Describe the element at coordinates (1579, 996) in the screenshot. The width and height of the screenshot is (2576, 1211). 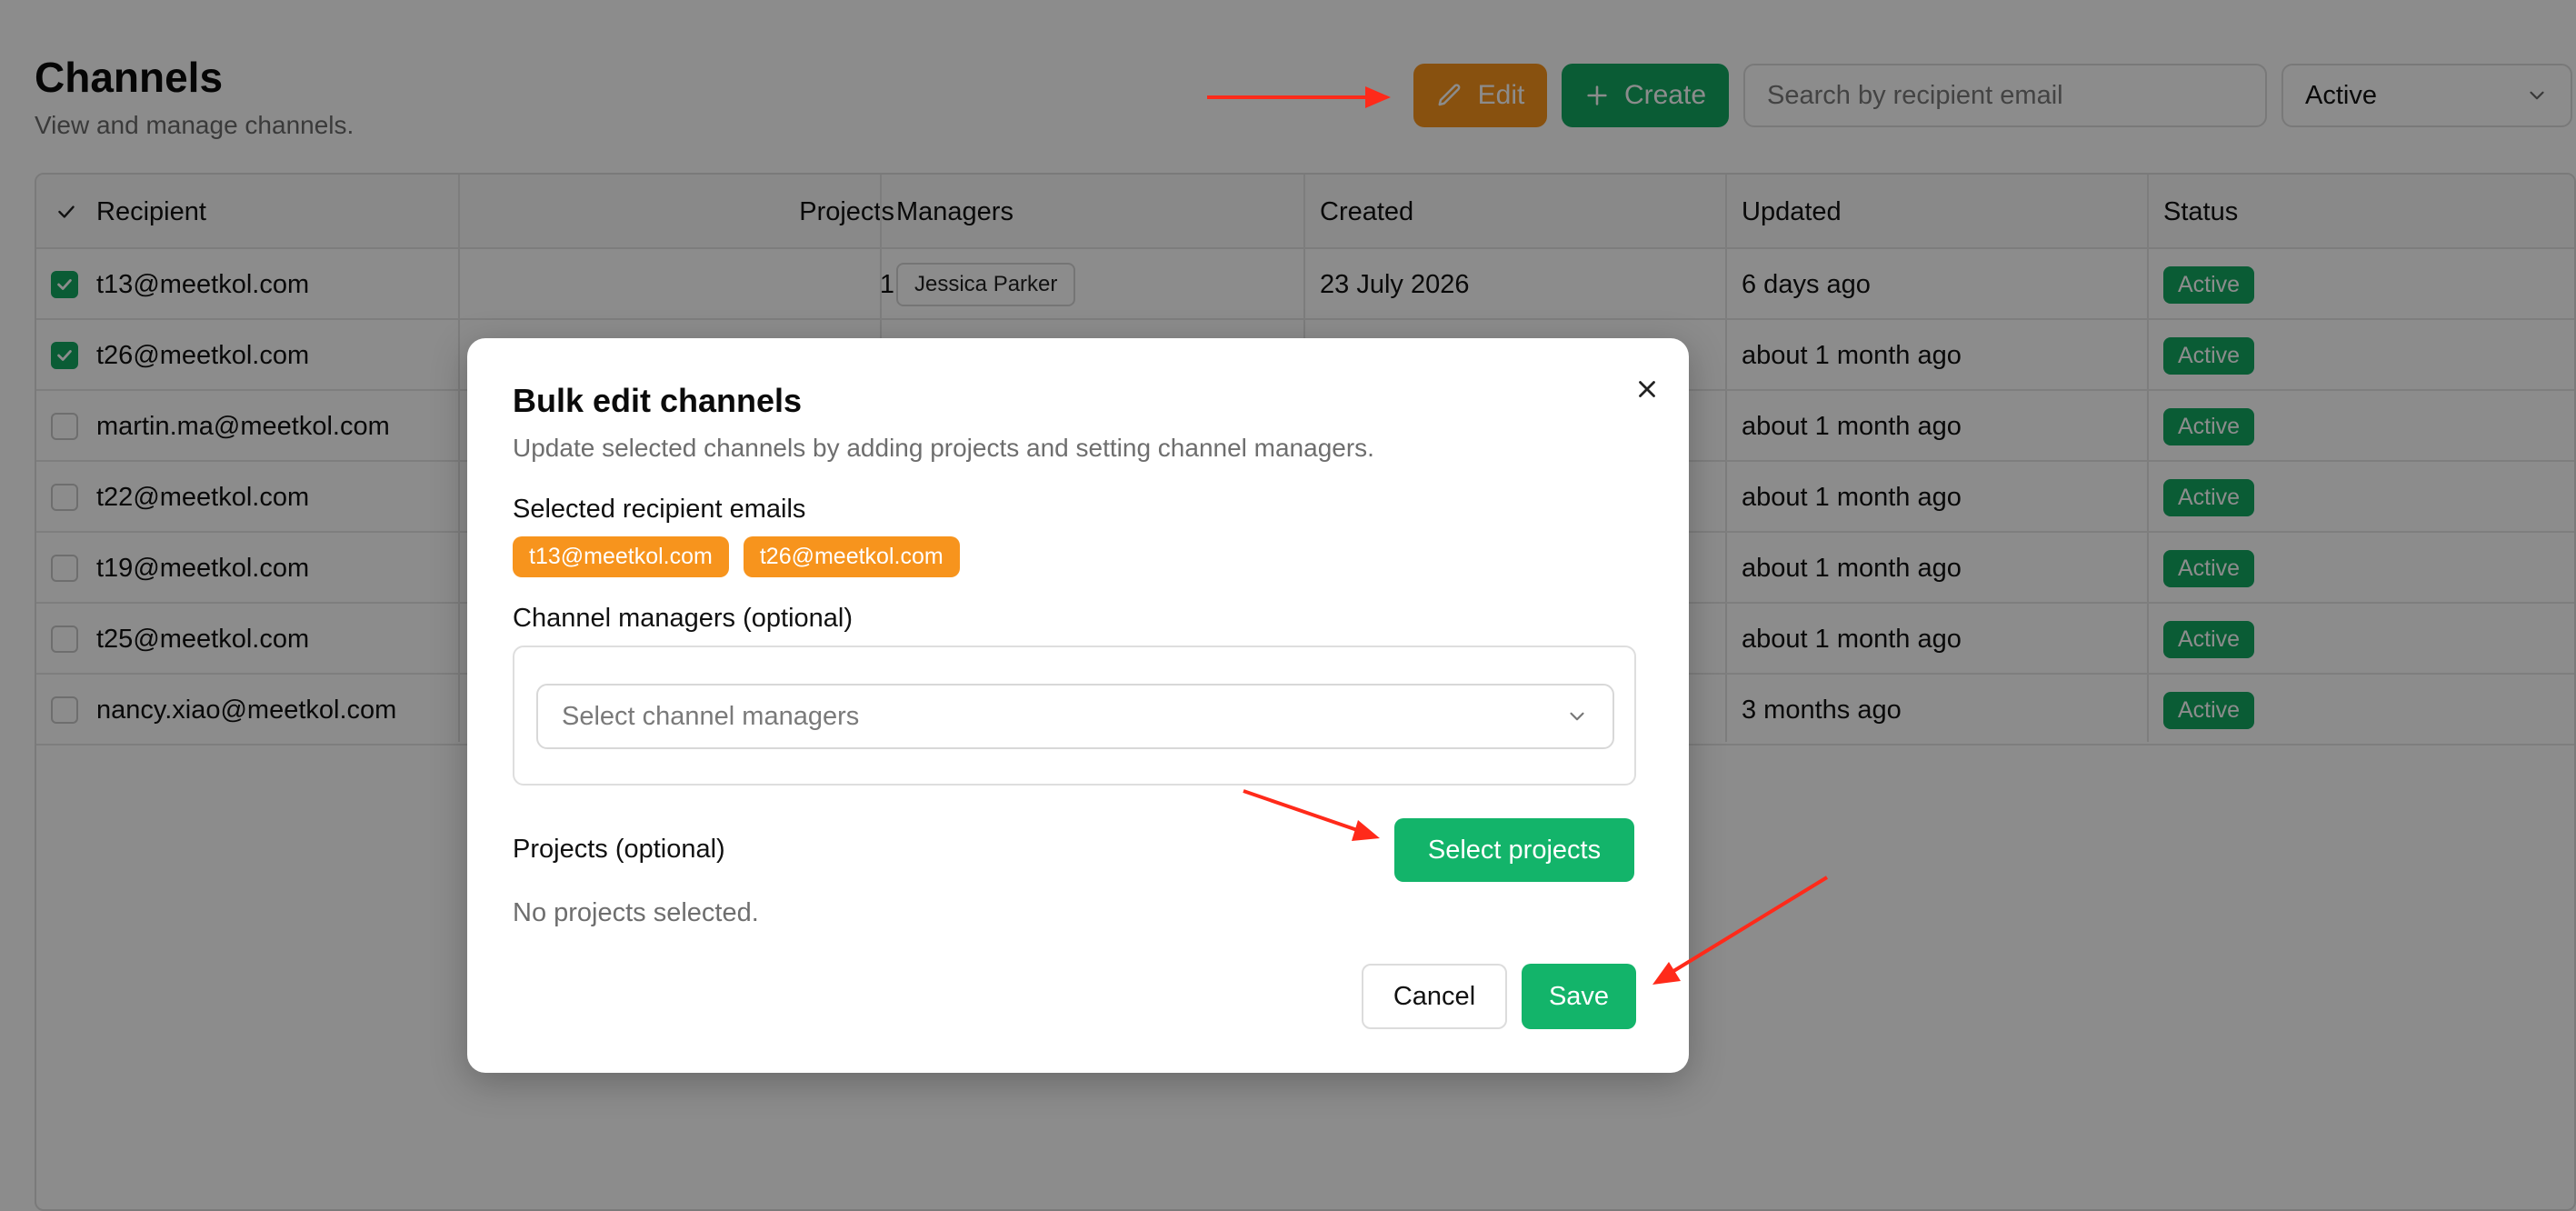
I see `save-button: Save` at that location.